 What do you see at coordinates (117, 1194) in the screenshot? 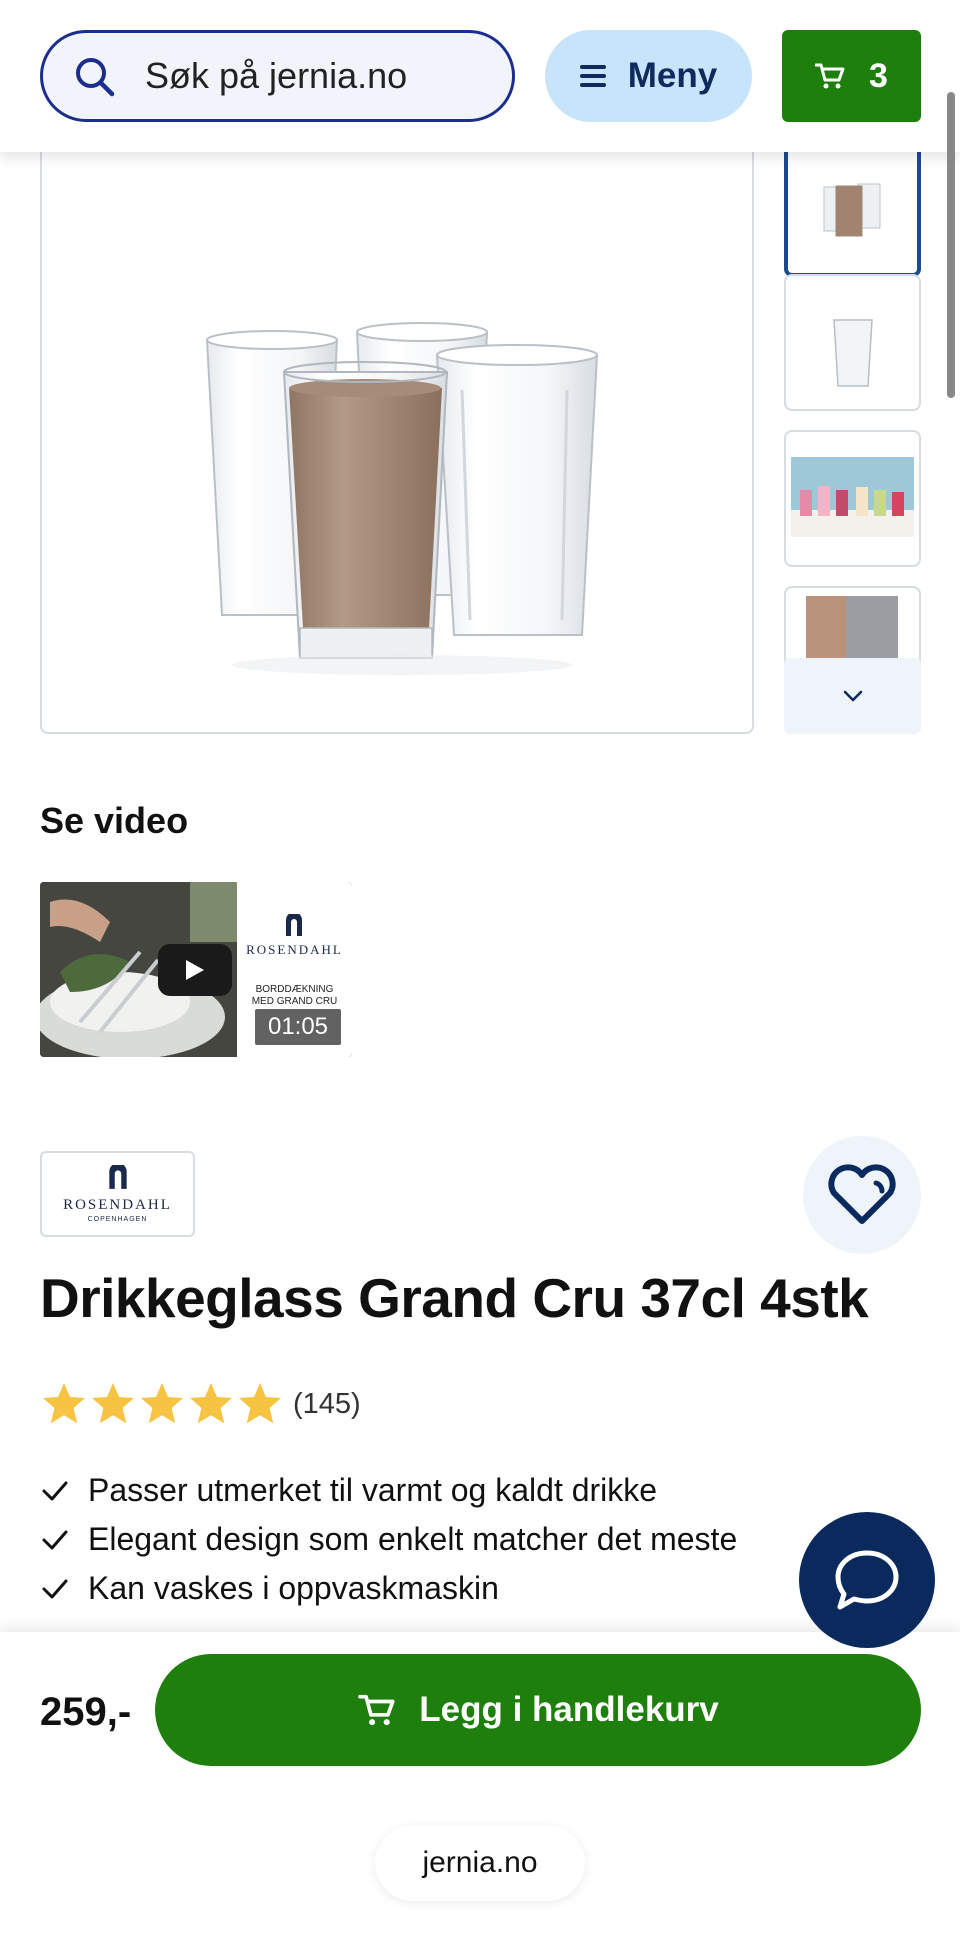
I see `brand-logo-link: ROSENDAHL COPENHAGEN` at bounding box center [117, 1194].